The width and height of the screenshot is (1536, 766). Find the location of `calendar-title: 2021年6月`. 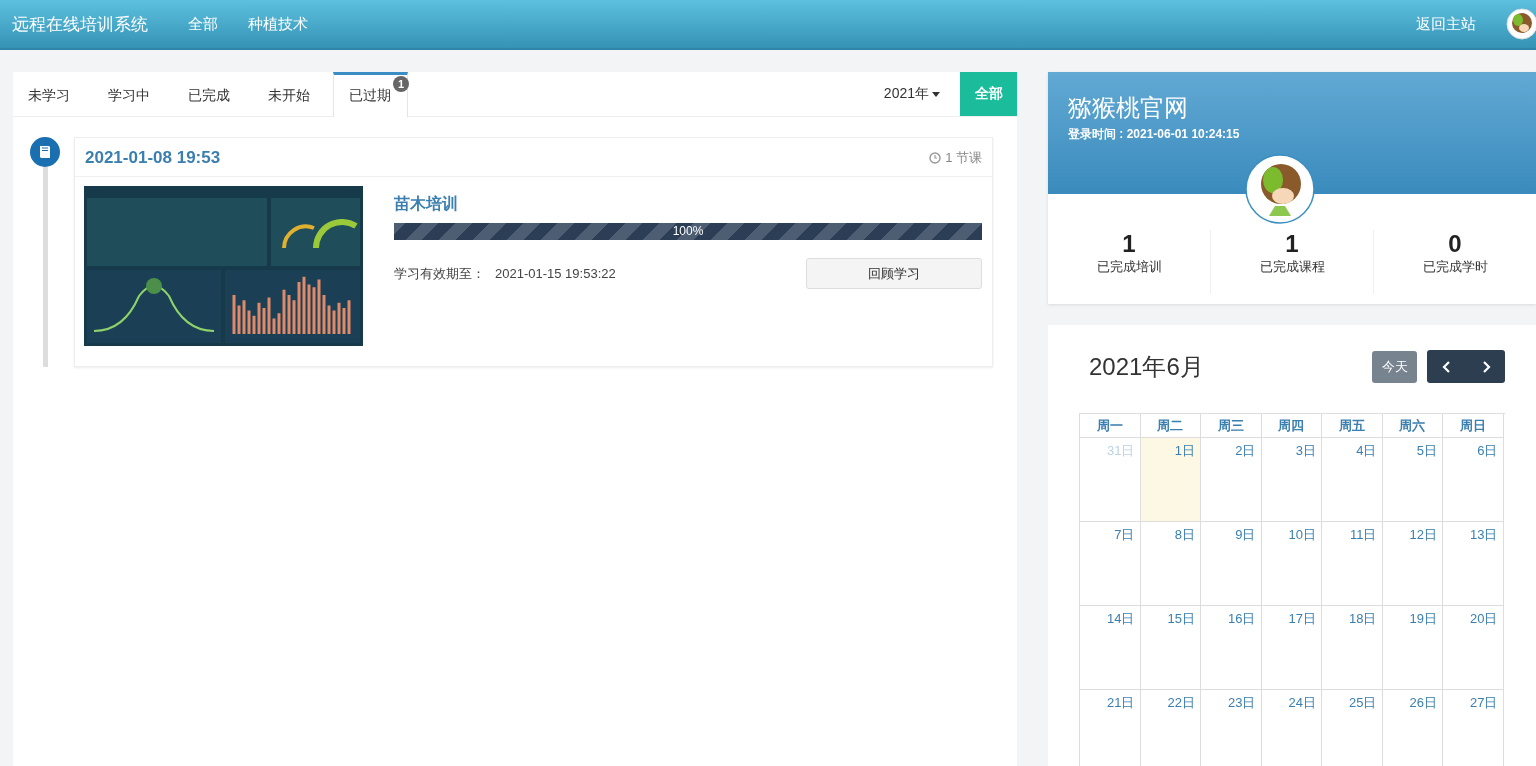

calendar-title: 2021年6月 is located at coordinates (1146, 366).